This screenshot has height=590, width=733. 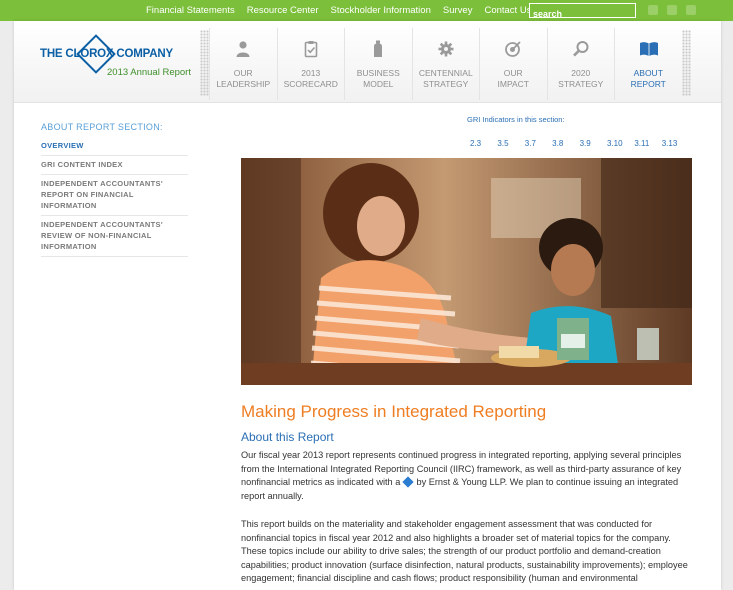 I want to click on nav-label: ABOUT REPORT, so click(x=648, y=78).